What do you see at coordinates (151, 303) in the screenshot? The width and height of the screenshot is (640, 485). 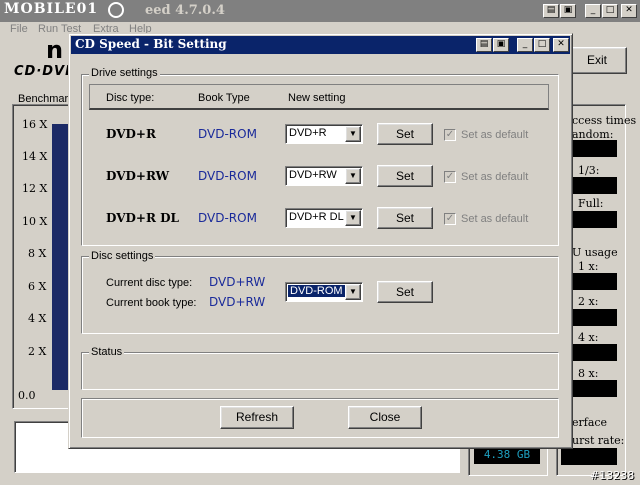 I see `current-book-type-label: Current book type:` at bounding box center [151, 303].